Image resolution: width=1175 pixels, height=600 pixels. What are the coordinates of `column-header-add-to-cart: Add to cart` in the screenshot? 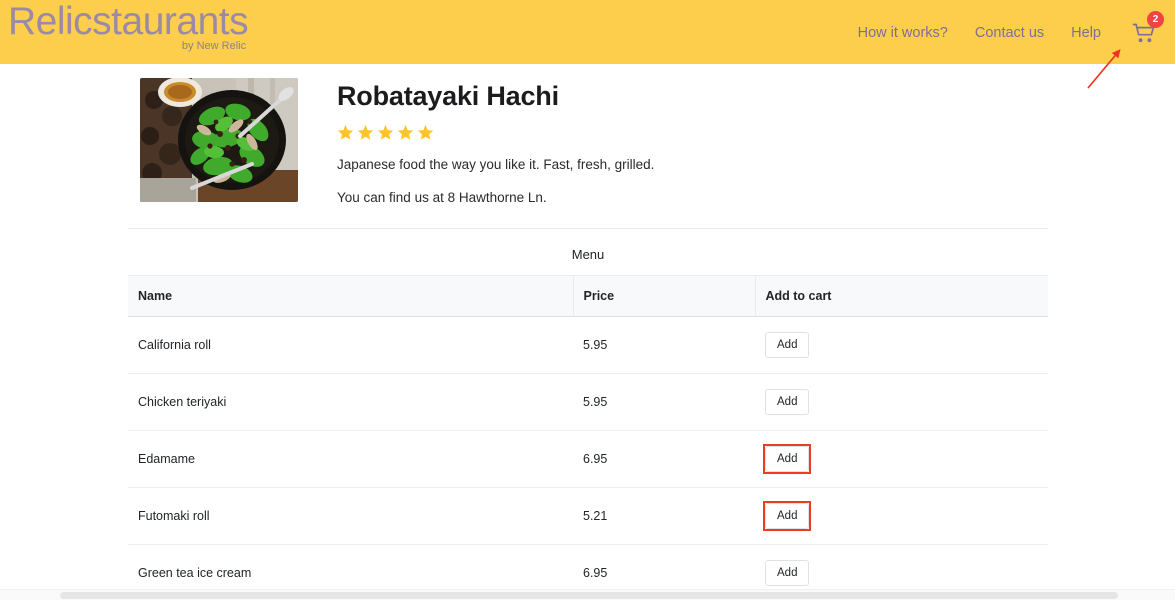 It's located at (901, 296).